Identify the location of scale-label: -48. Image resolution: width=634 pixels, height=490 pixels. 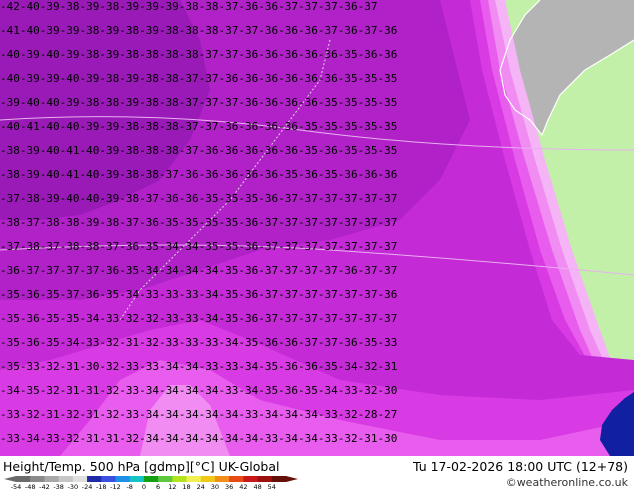
(30, 486).